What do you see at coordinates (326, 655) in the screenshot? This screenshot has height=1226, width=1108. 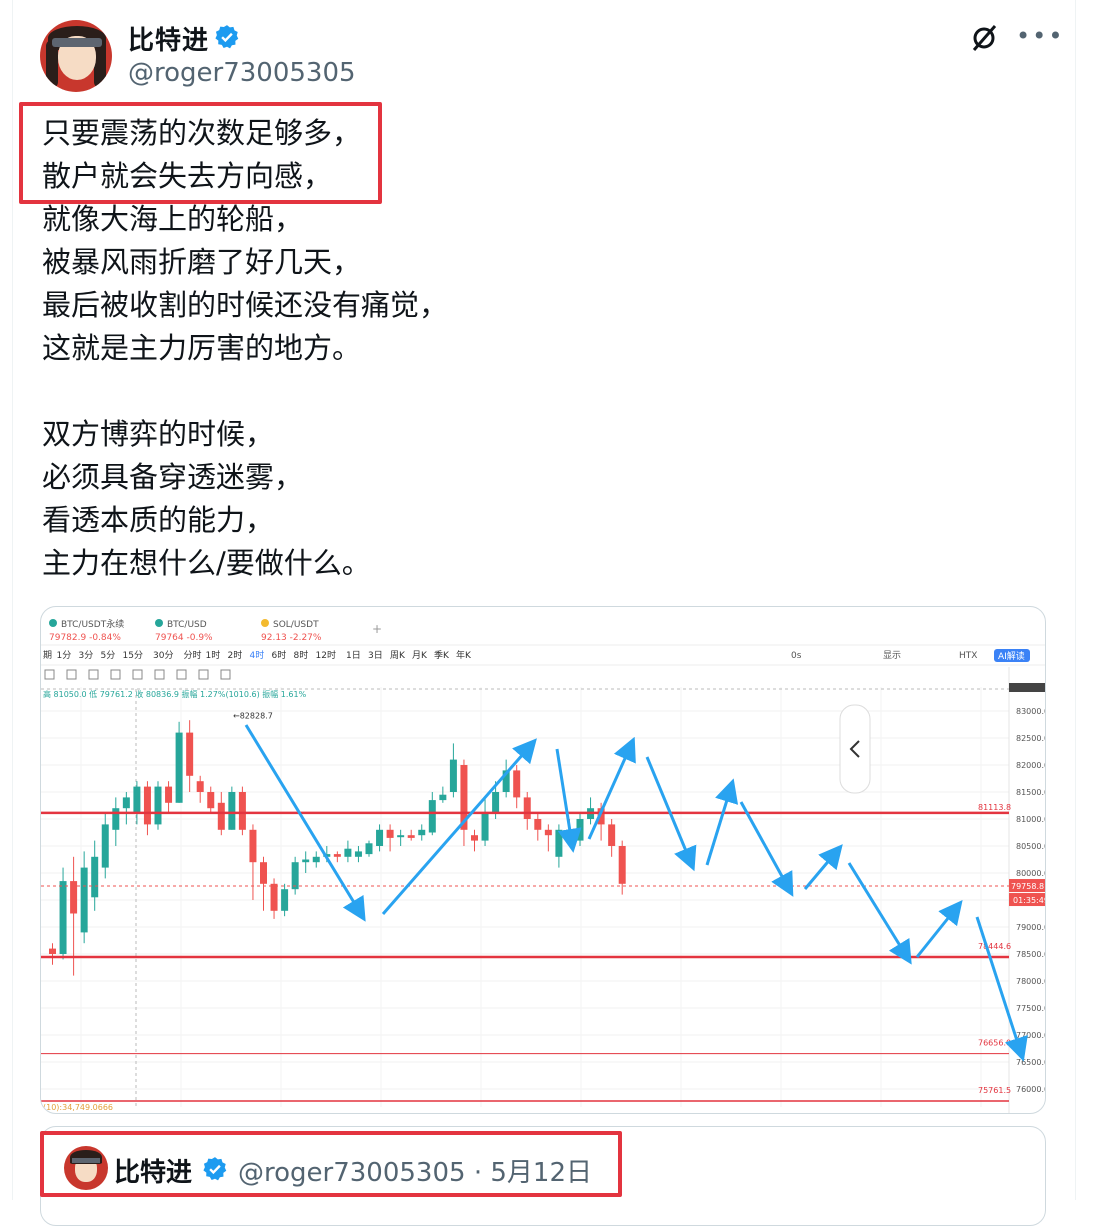 I see `period-12时: 12时` at bounding box center [326, 655].